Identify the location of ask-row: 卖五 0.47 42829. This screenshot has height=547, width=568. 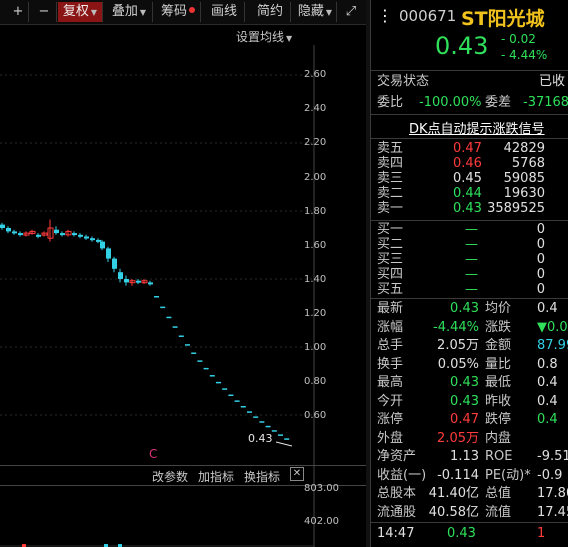
(469, 148).